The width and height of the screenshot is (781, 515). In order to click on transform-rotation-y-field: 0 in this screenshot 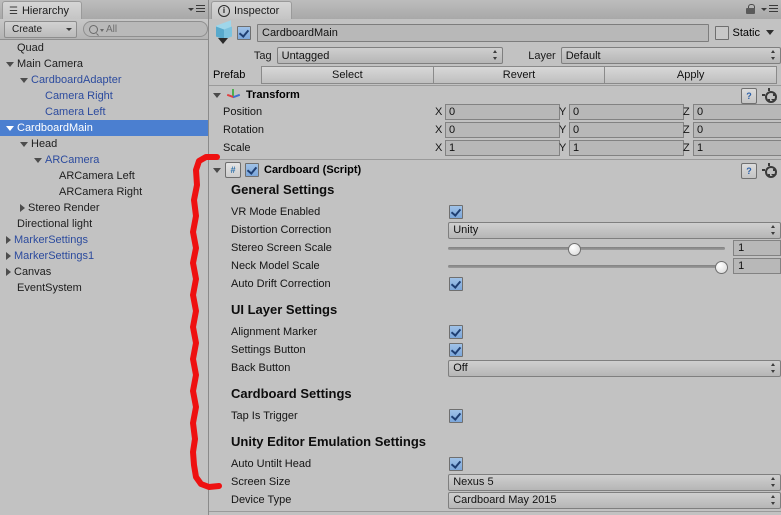, I will do `click(626, 129)`.